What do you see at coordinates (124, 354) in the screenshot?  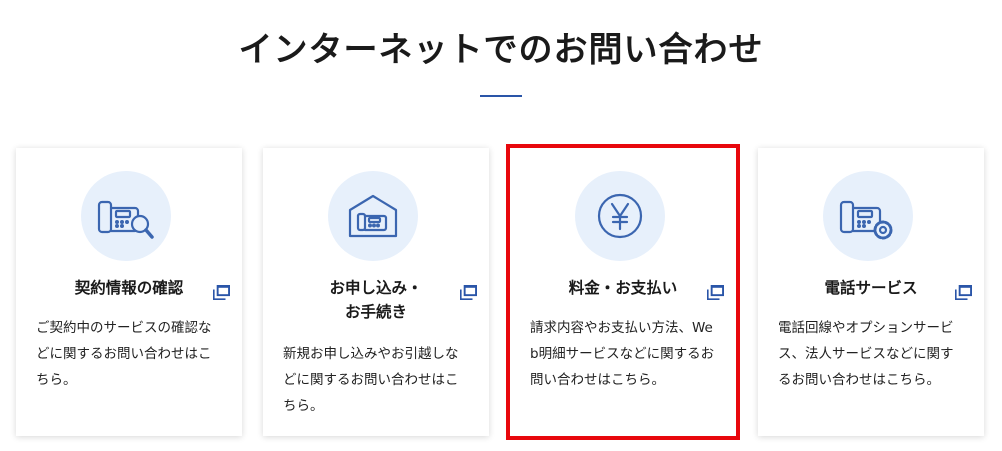 I see `card-description: ご契約中のサービスの確認などに関するお問い合わせはこちら。` at bounding box center [124, 354].